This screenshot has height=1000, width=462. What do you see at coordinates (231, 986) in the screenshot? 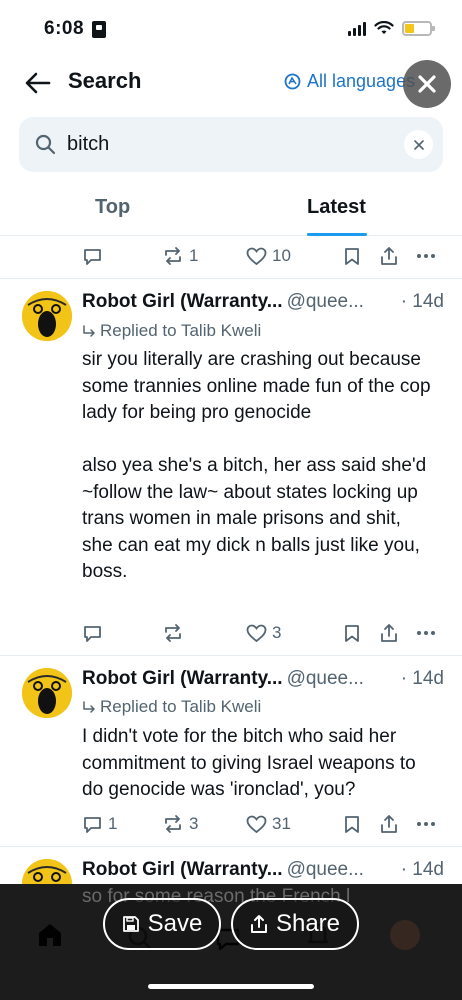
I see `home-indicator` at bounding box center [231, 986].